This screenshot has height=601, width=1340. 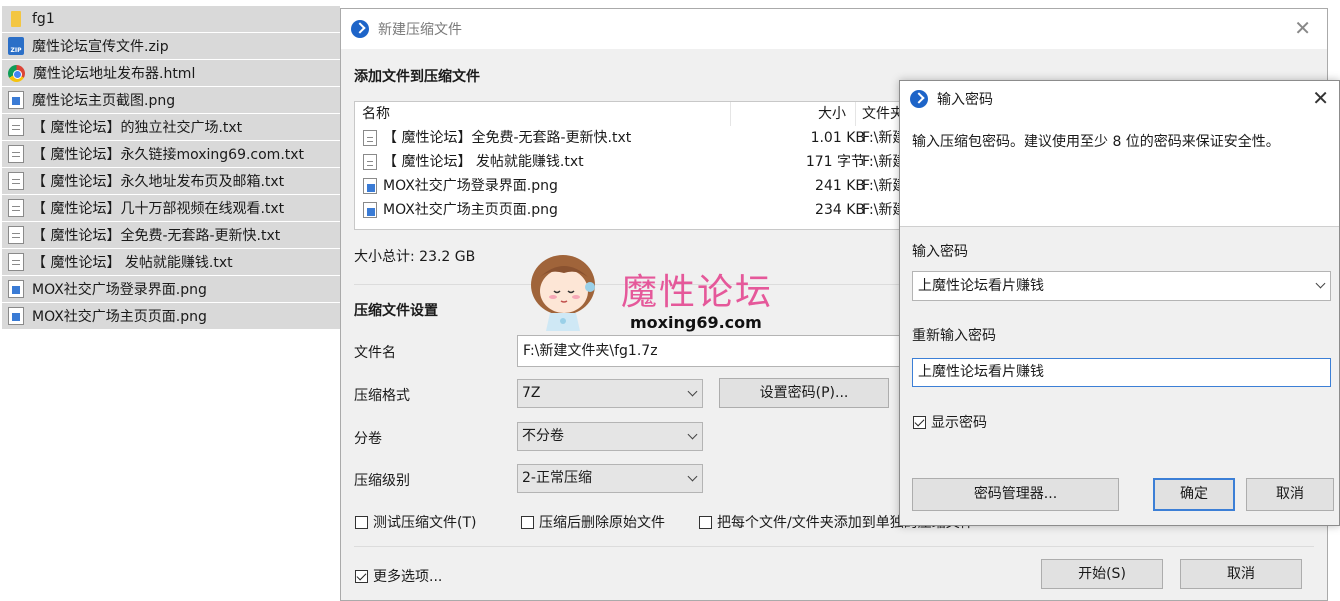 I want to click on file-name: 【 魔性论坛】全免费-无套路-更新快.txt, so click(x=156, y=236).